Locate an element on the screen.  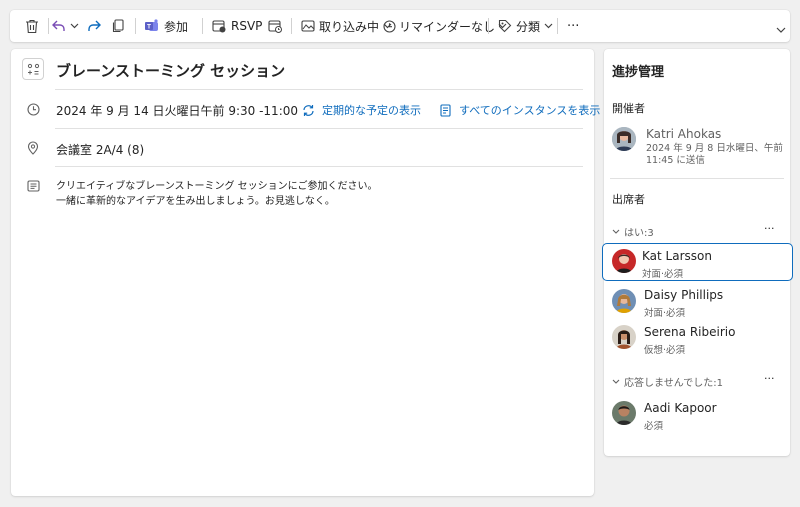
recurring-icon is located at coordinates (308, 110).